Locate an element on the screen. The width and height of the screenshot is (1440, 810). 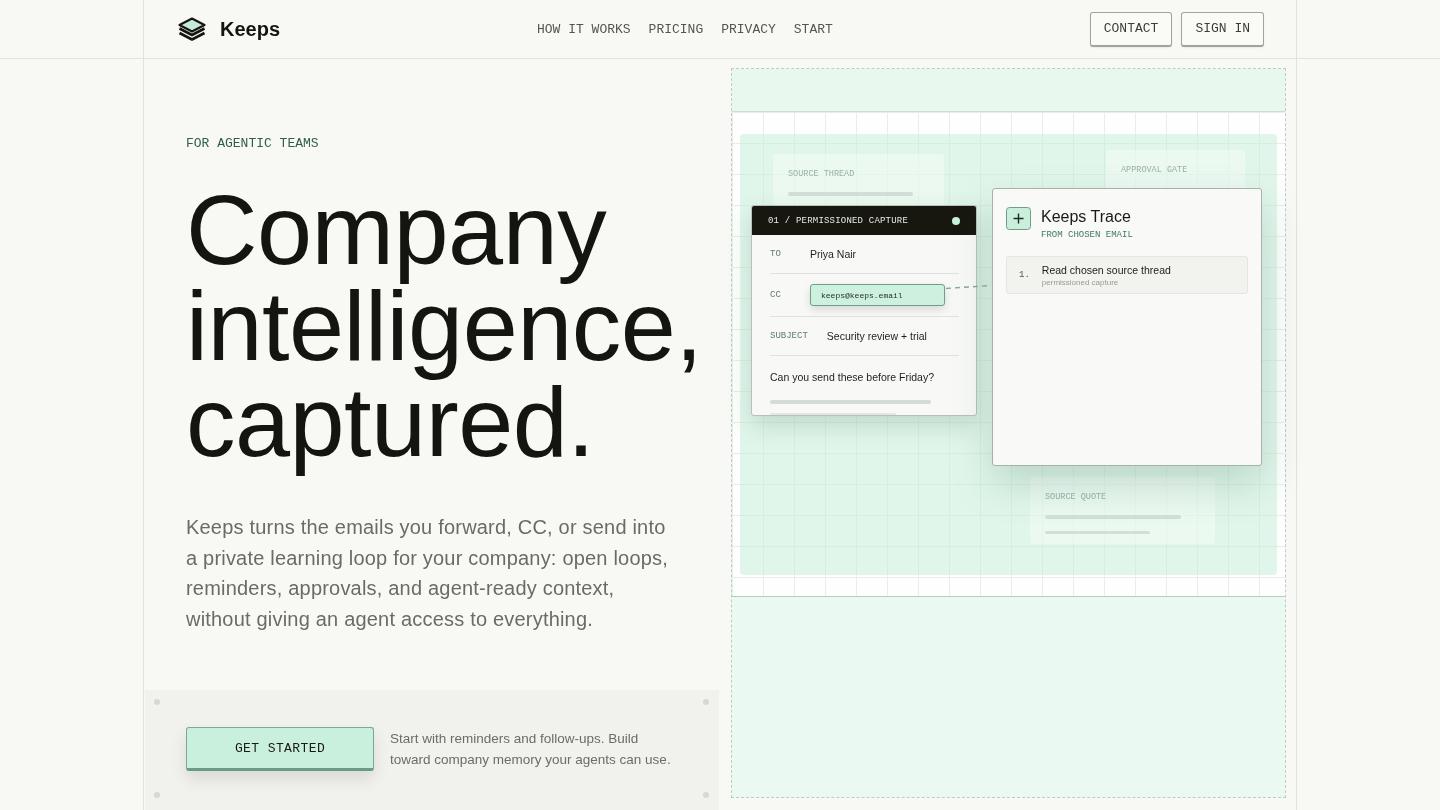
nav-link: PRIVACY is located at coordinates (748, 29).